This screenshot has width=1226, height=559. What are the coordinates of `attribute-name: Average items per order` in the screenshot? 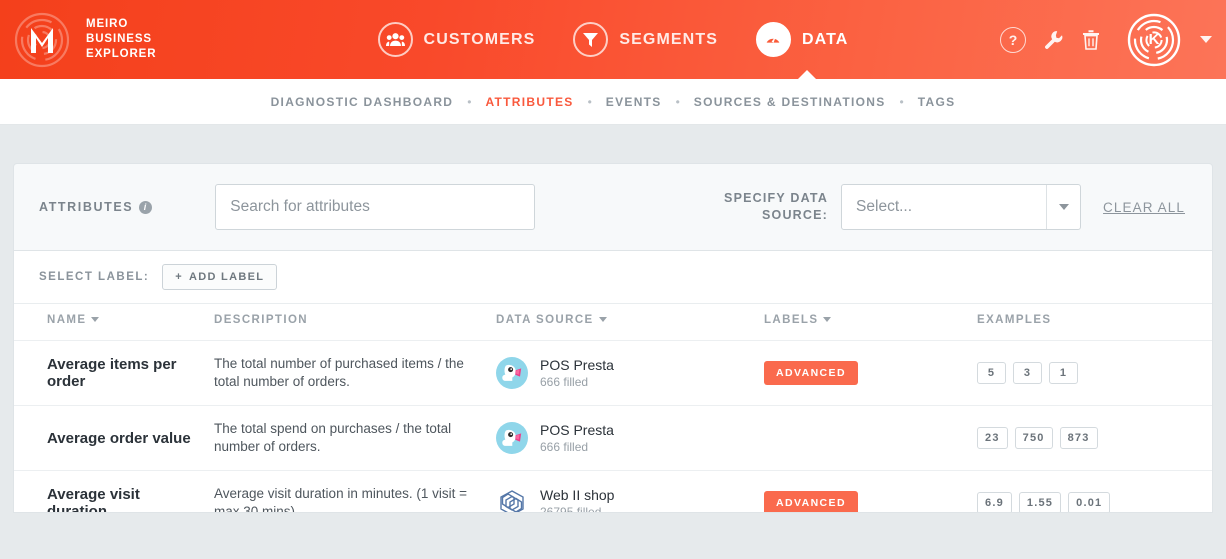 It's located at (114, 373).